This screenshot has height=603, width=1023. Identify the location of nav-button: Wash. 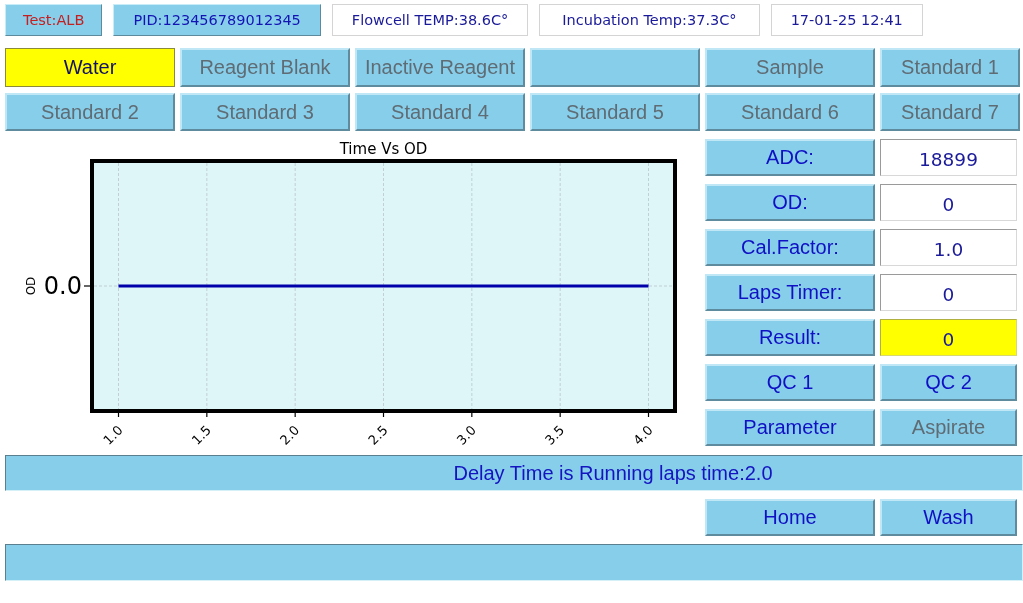
(948, 517).